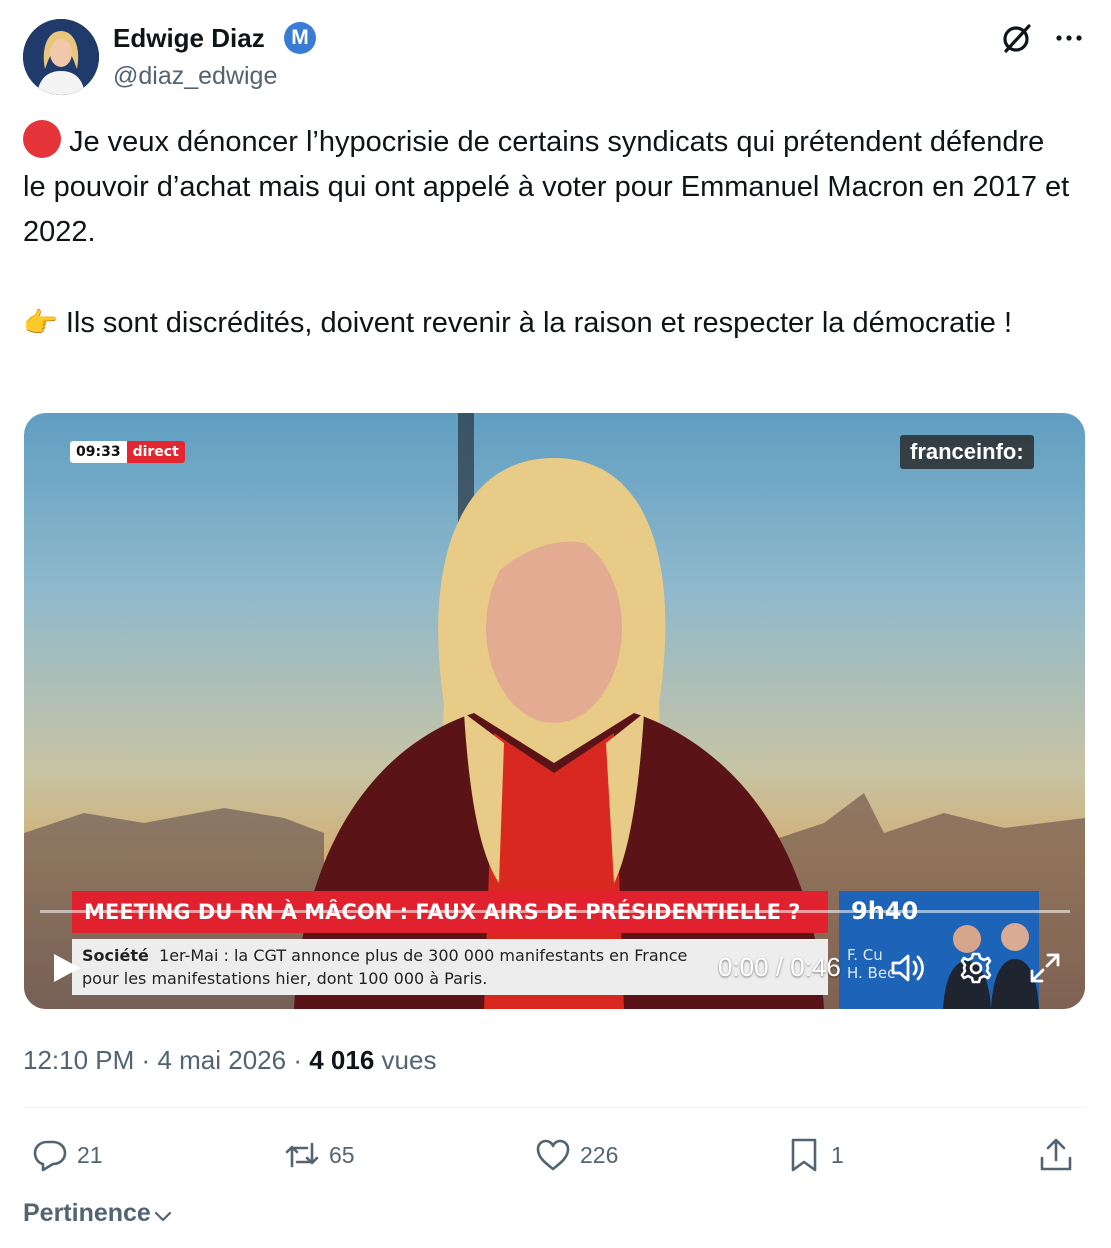 Image resolution: width=1111 pixels, height=1248 pixels. I want to click on repost-button: 65, so click(319, 1155).